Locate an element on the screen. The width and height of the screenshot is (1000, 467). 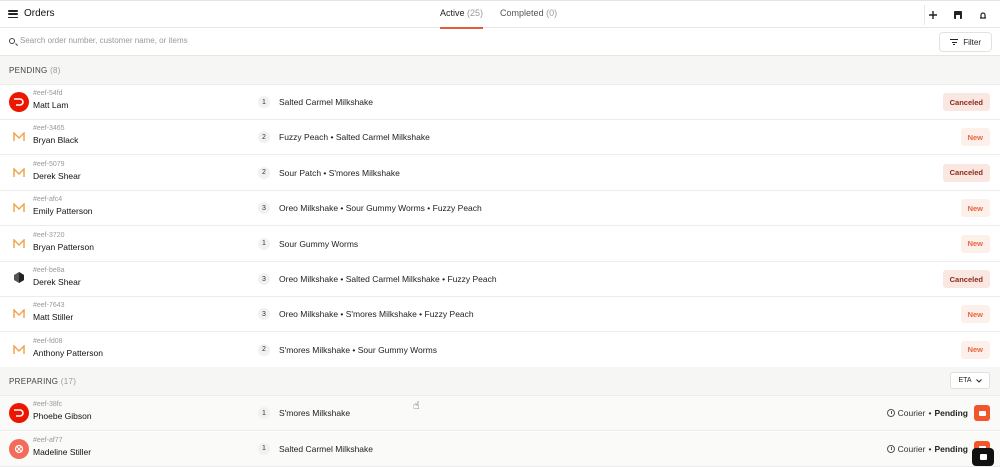
top-bar: Orders Active (25) Completed (0) is located at coordinates (500, 14).